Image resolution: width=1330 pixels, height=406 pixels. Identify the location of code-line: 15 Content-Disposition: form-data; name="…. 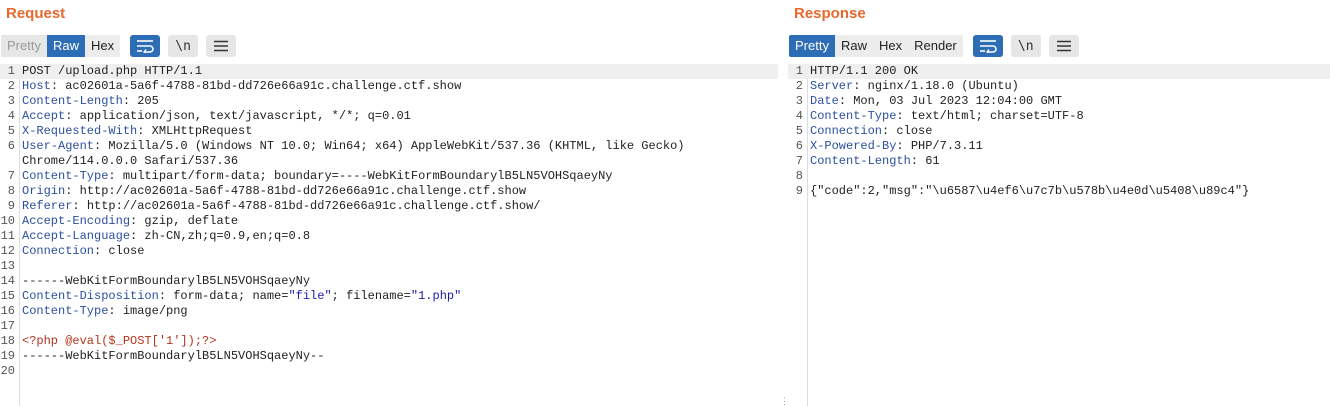
(389, 296).